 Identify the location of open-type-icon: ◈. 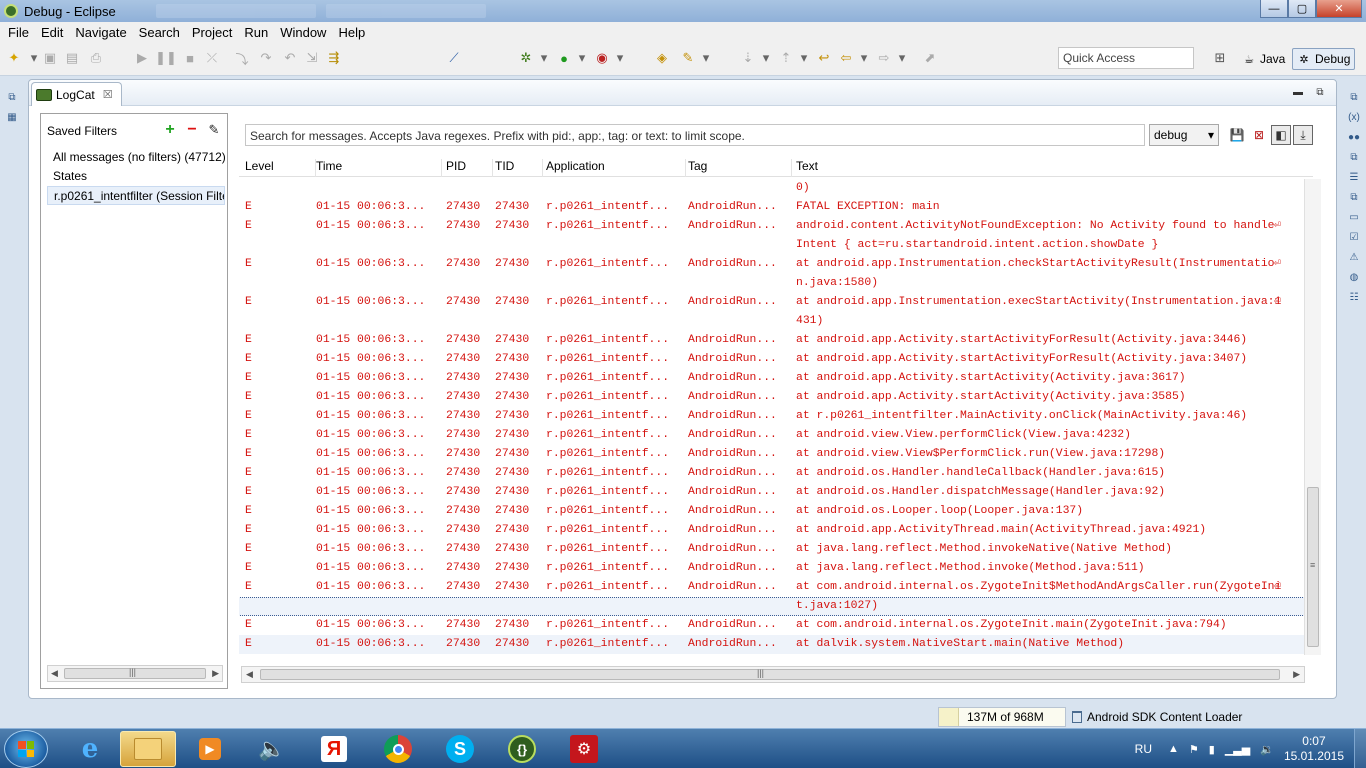
(662, 58).